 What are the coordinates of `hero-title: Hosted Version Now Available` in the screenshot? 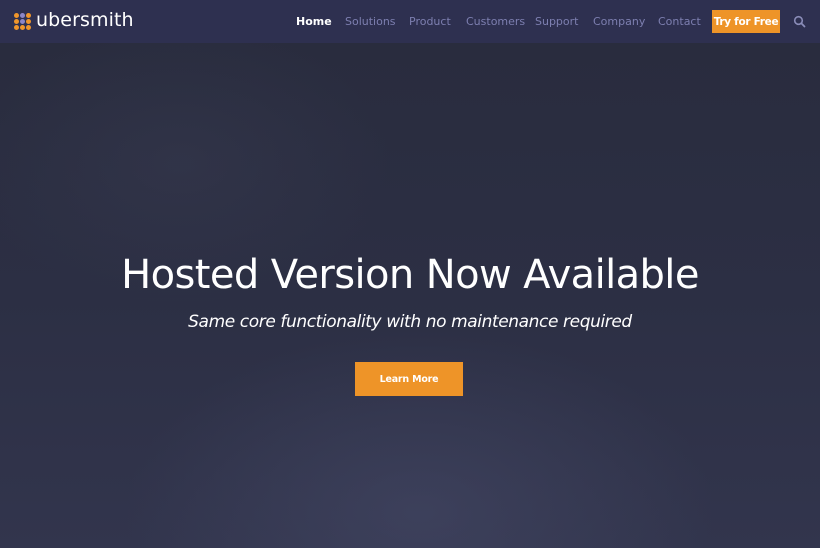 It's located at (410, 275).